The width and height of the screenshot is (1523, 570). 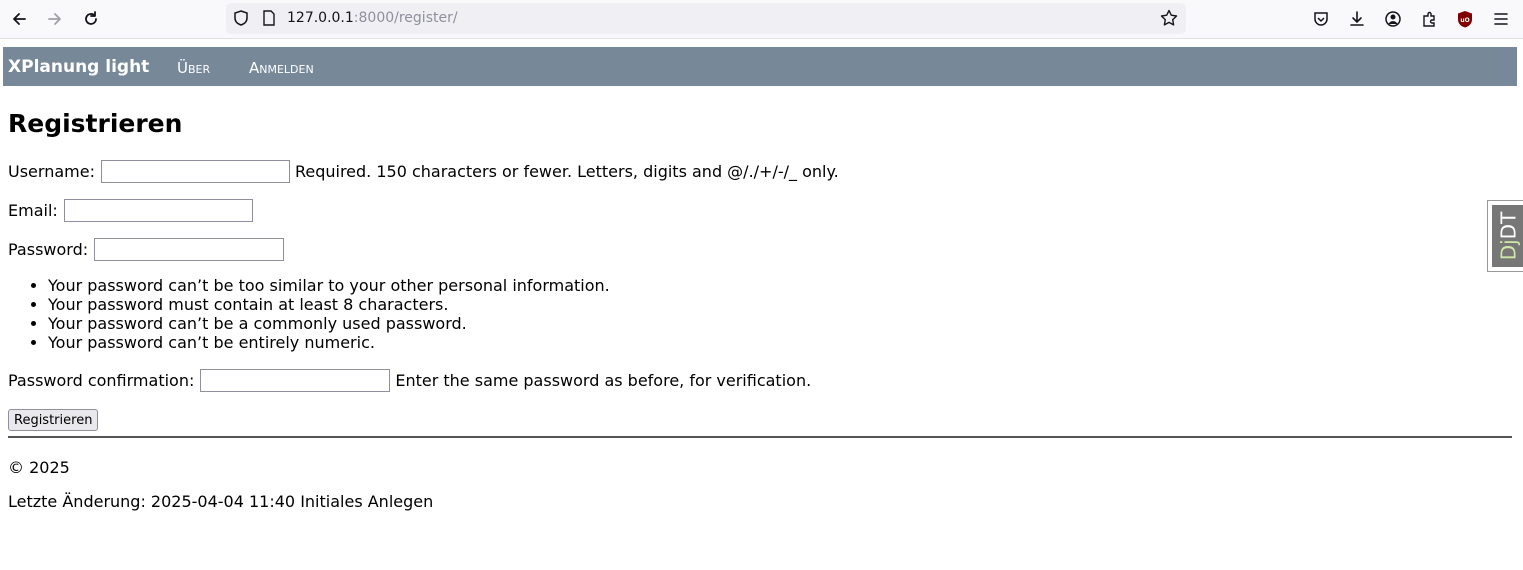 I want to click on star-icon, so click(x=1169, y=18).